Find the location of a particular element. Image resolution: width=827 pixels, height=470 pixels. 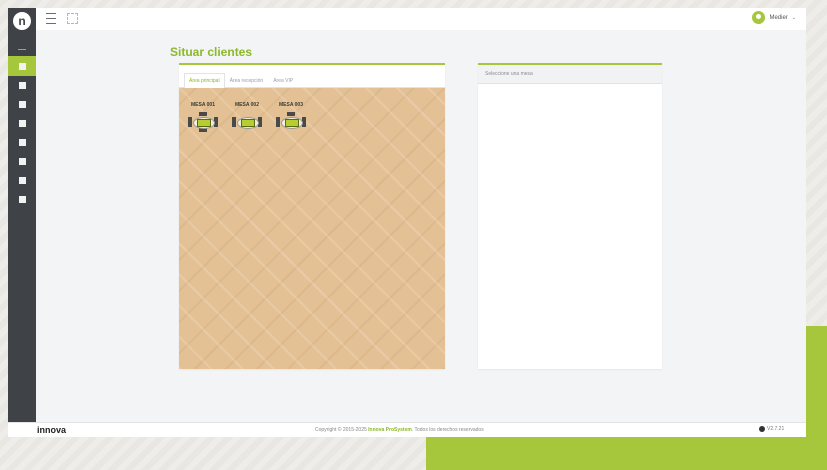

sidebar-item-impresion is located at coordinates (22, 180).